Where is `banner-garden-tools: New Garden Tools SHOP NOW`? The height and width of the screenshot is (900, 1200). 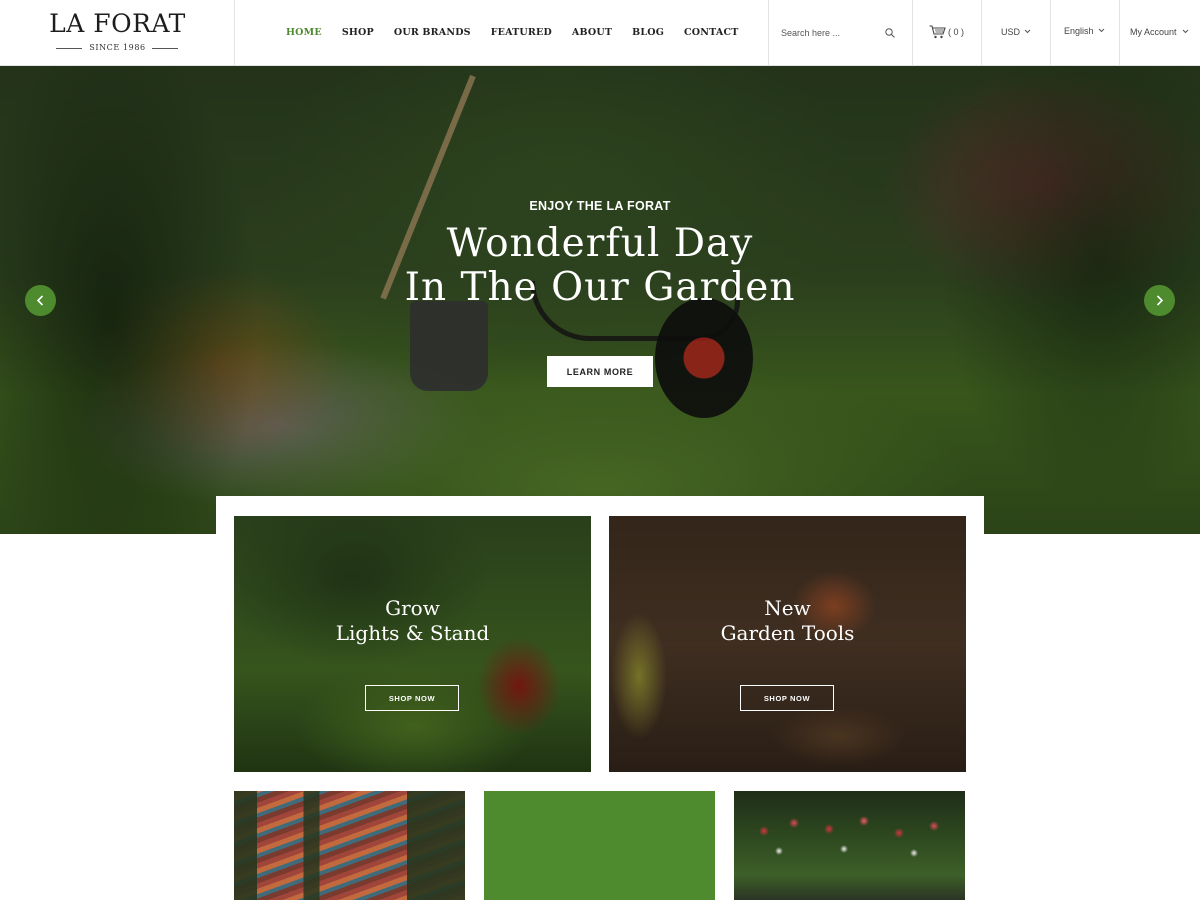
banner-garden-tools: New Garden Tools SHOP NOW is located at coordinates (787, 644).